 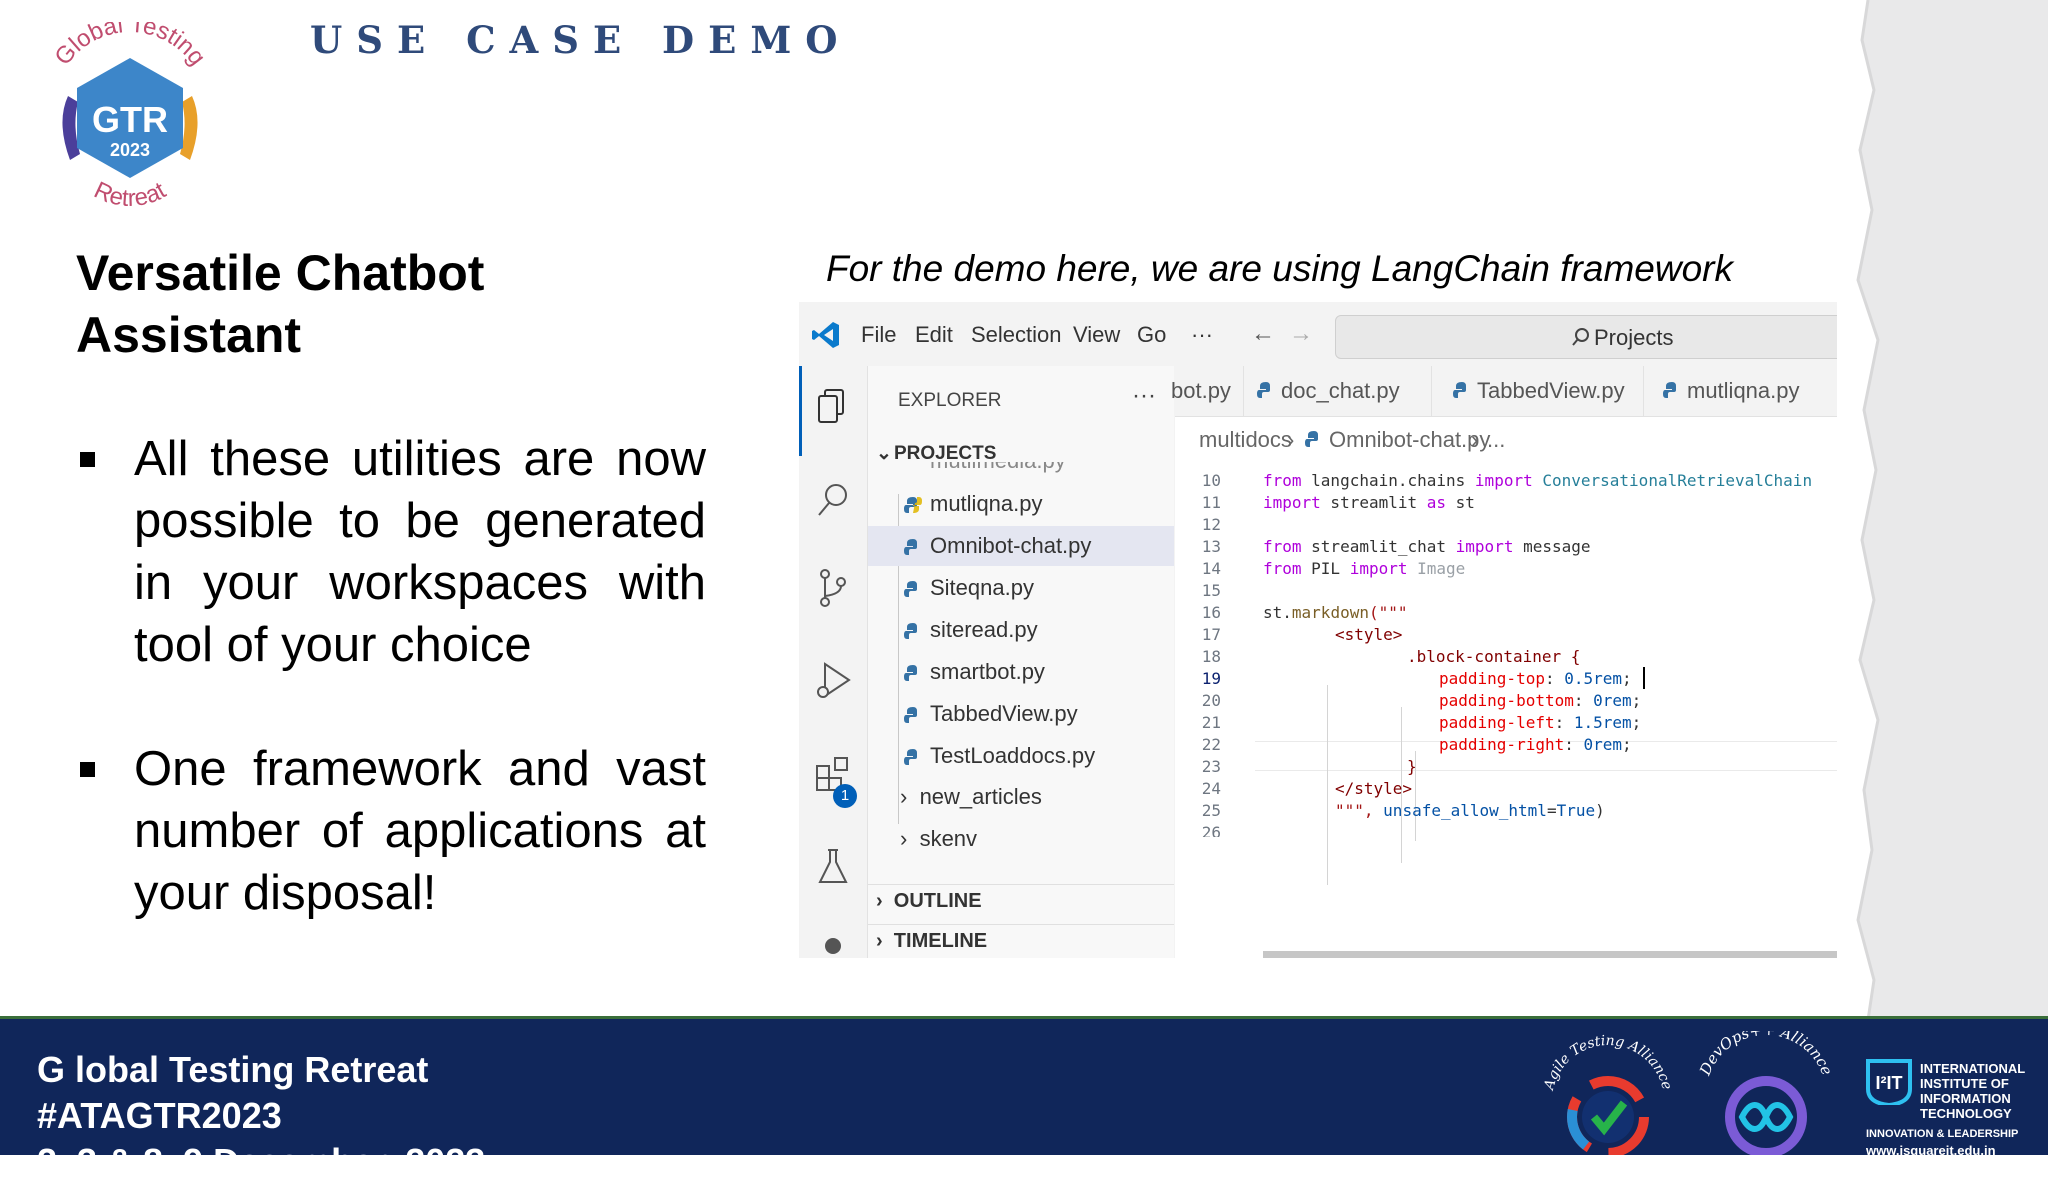 I want to click on line-number: 22, so click(x=1211, y=744).